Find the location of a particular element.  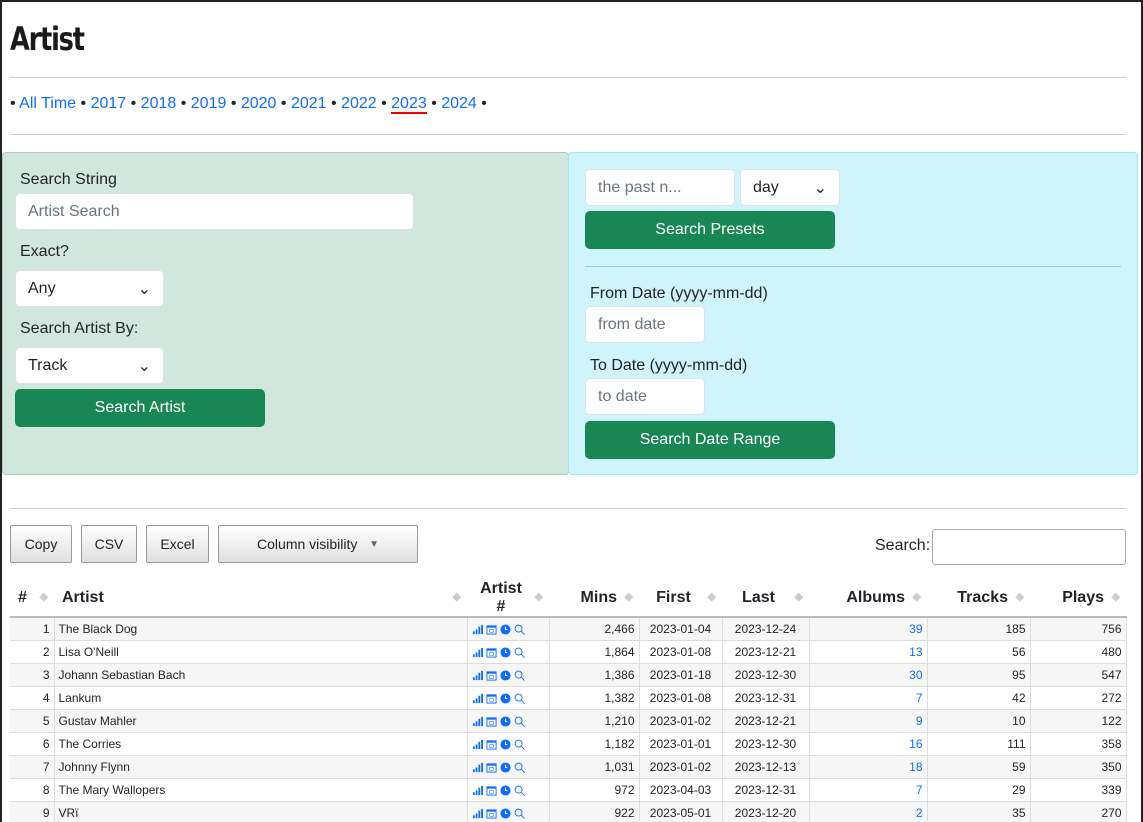

to-date-input: to date is located at coordinates (645, 396).